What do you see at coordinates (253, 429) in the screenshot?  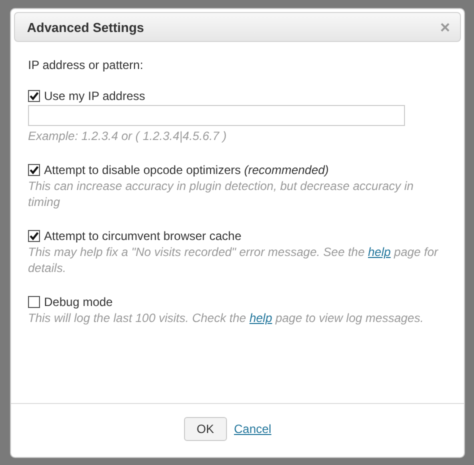 I see `cancel-link: Cancel` at bounding box center [253, 429].